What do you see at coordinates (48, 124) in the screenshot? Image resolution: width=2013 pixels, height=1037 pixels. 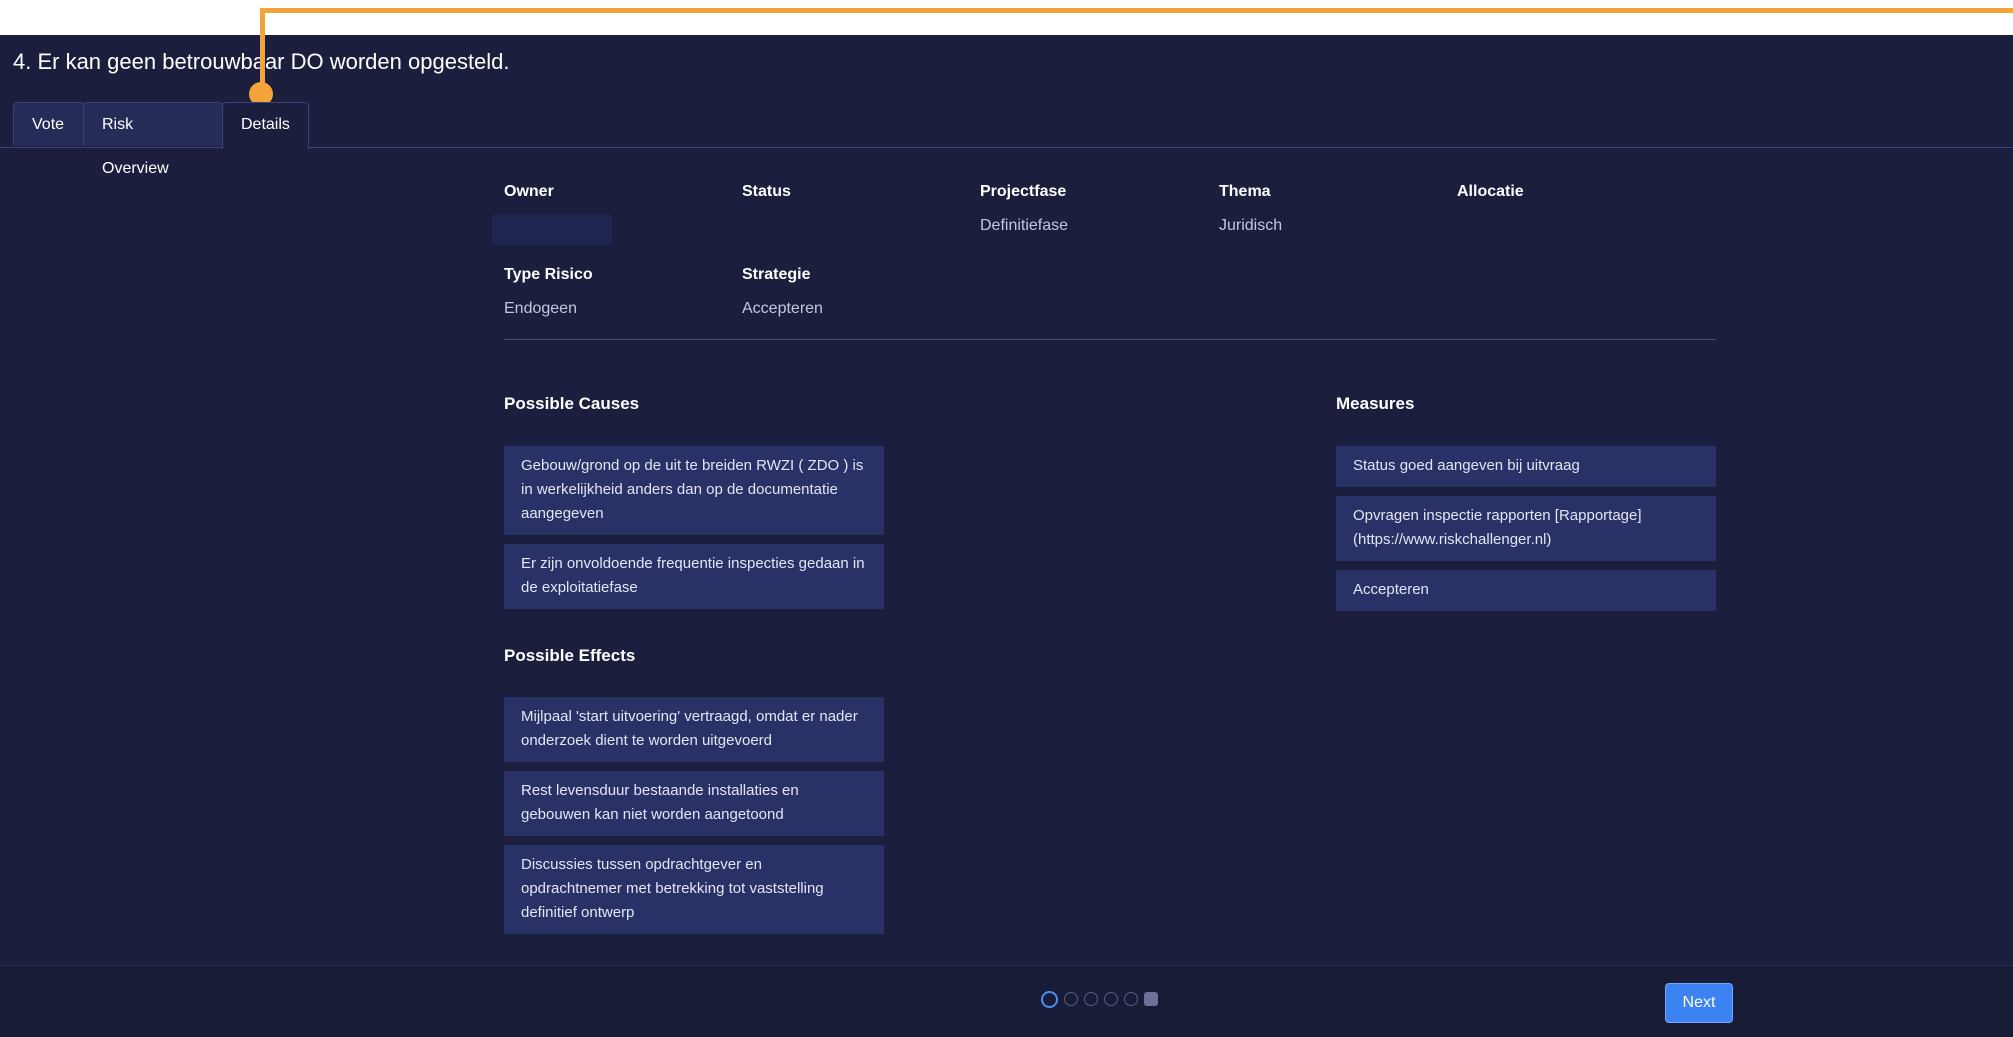 I see `tab-vote: Vote` at bounding box center [48, 124].